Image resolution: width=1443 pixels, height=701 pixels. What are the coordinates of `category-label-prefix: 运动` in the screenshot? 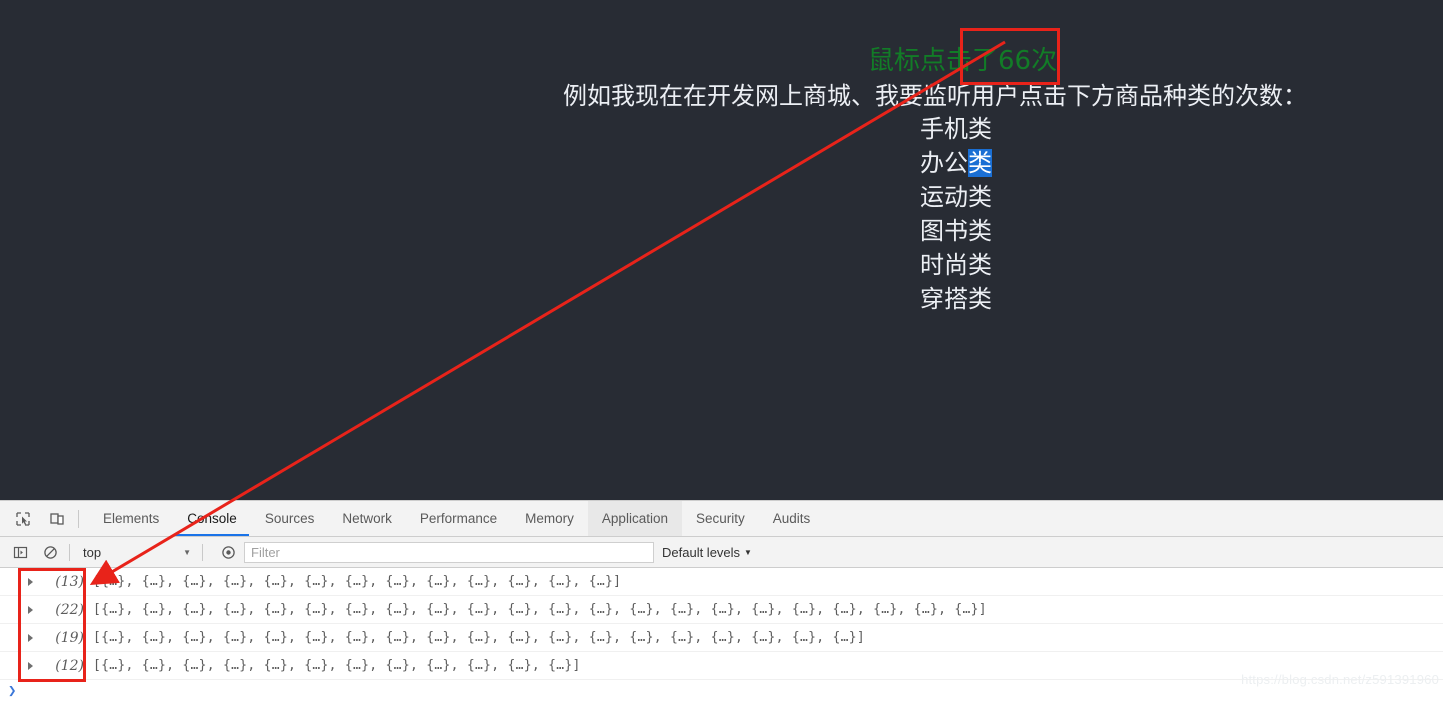 It's located at (944, 197).